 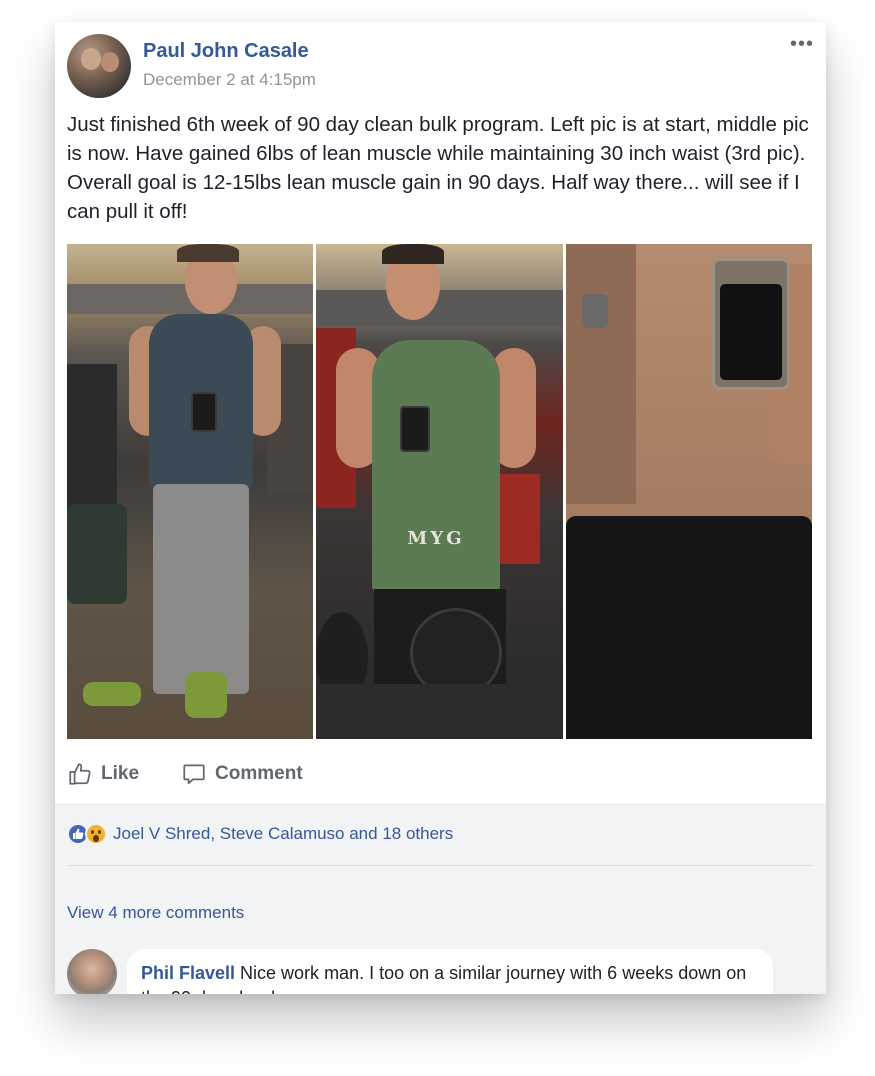 What do you see at coordinates (440, 865) in the screenshot?
I see `divider` at bounding box center [440, 865].